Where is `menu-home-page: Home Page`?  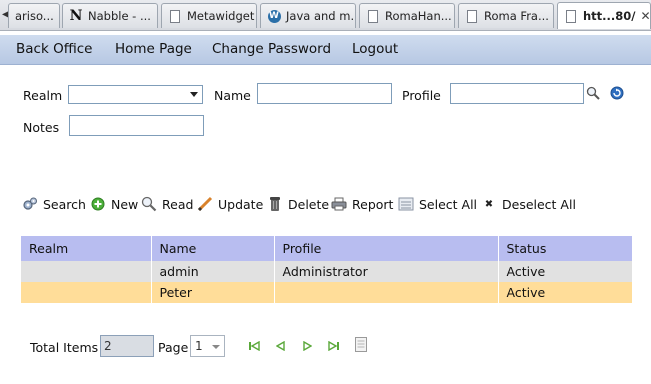 menu-home-page: Home Page is located at coordinates (153, 49).